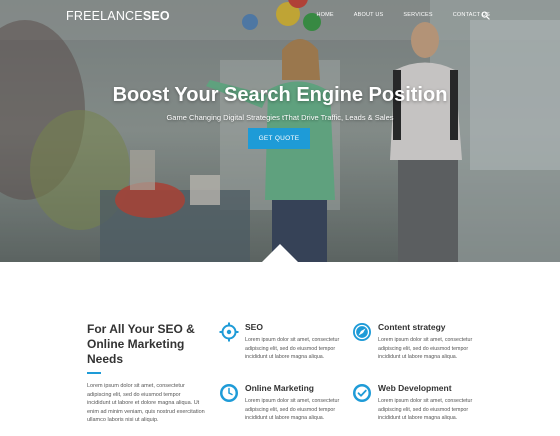 The image size is (560, 436). I want to click on get-quote-button: GET QUOTE, so click(279, 138).